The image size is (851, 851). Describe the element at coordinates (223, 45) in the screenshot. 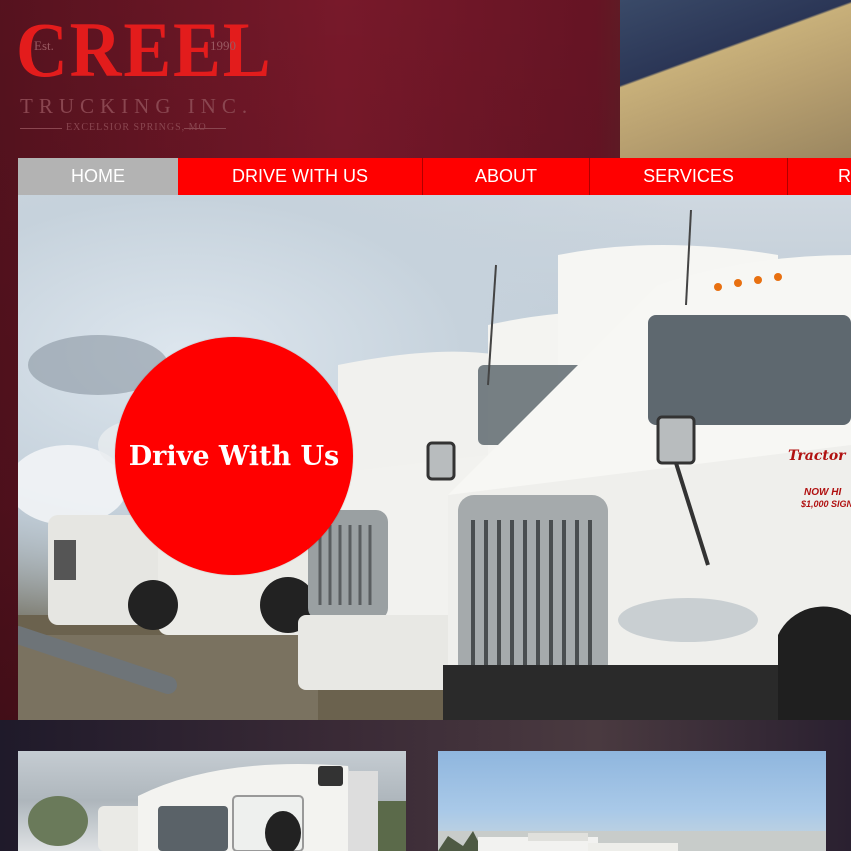

I see `logo-year: 1990` at that location.